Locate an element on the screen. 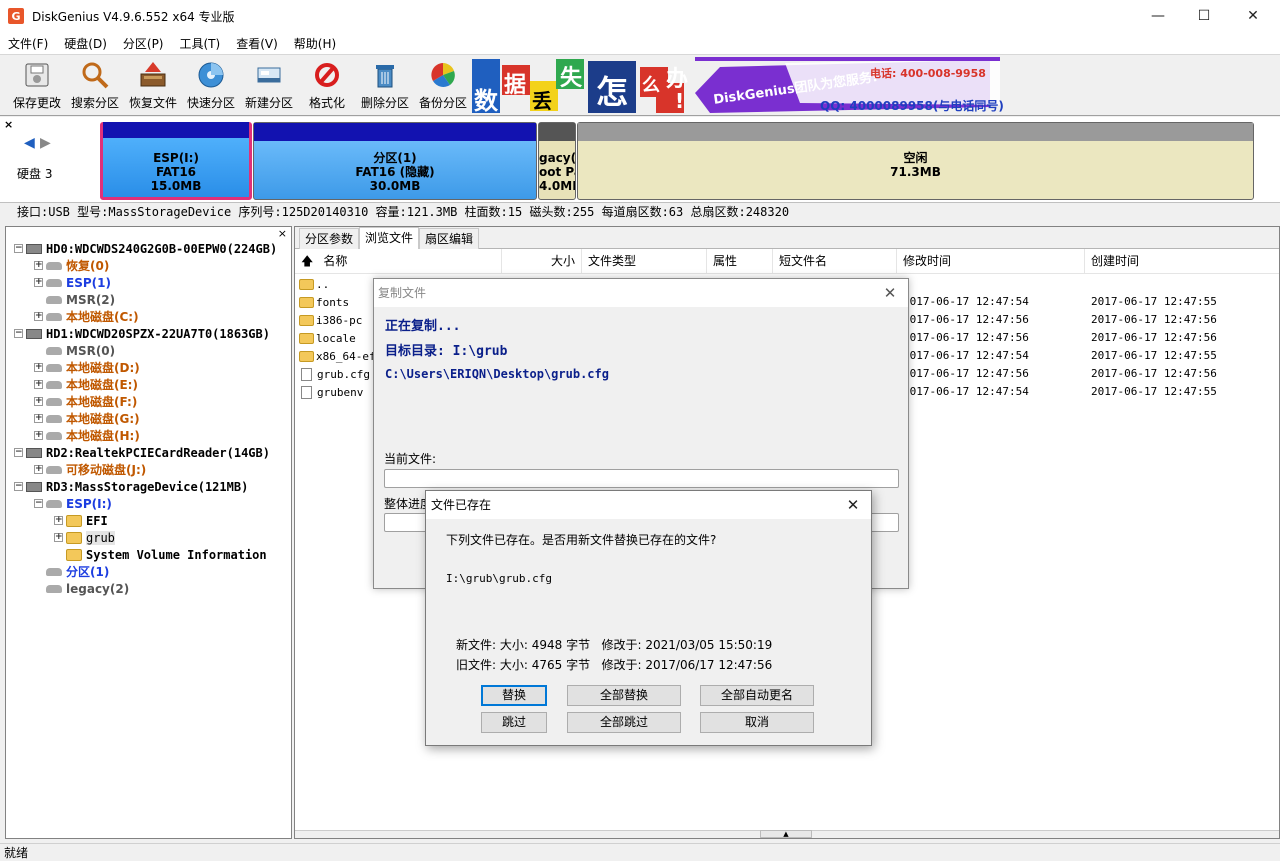 The height and width of the screenshot is (861, 1280). delete-icon is located at coordinates (385, 75).